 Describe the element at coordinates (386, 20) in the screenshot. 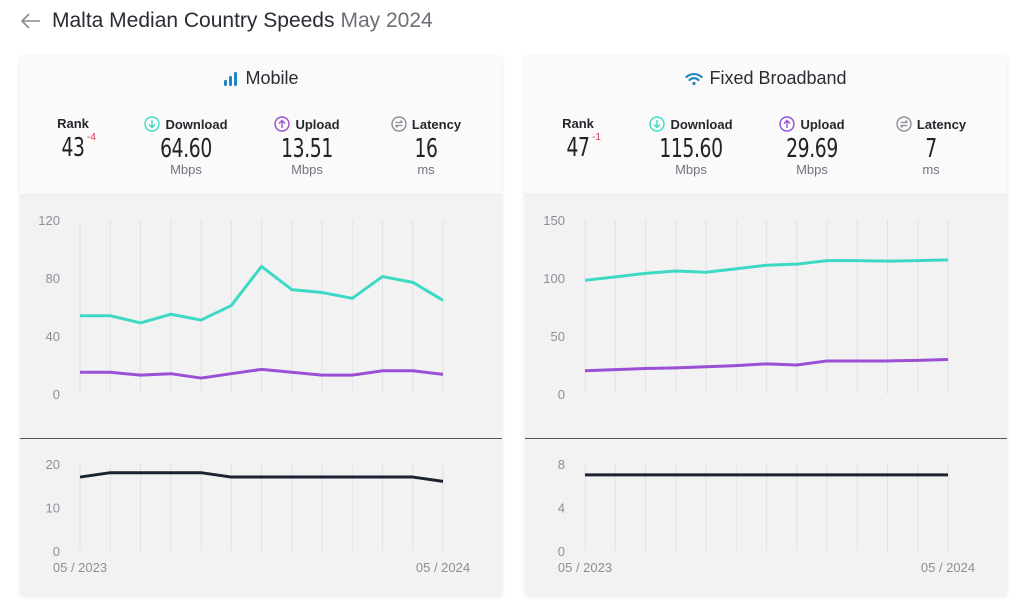

I see `title-date: May 2024` at that location.